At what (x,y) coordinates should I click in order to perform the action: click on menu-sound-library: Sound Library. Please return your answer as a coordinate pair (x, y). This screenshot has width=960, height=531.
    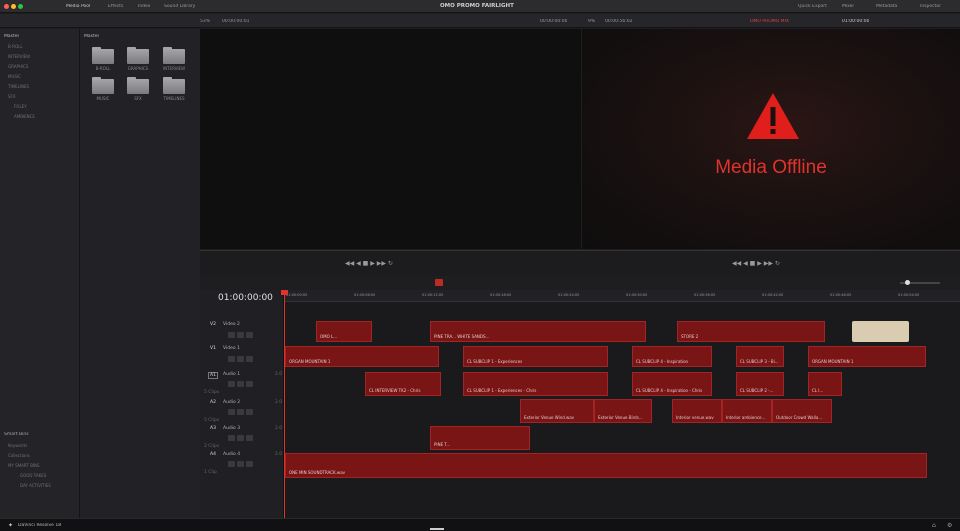
    Looking at the image, I should click on (179, 6).